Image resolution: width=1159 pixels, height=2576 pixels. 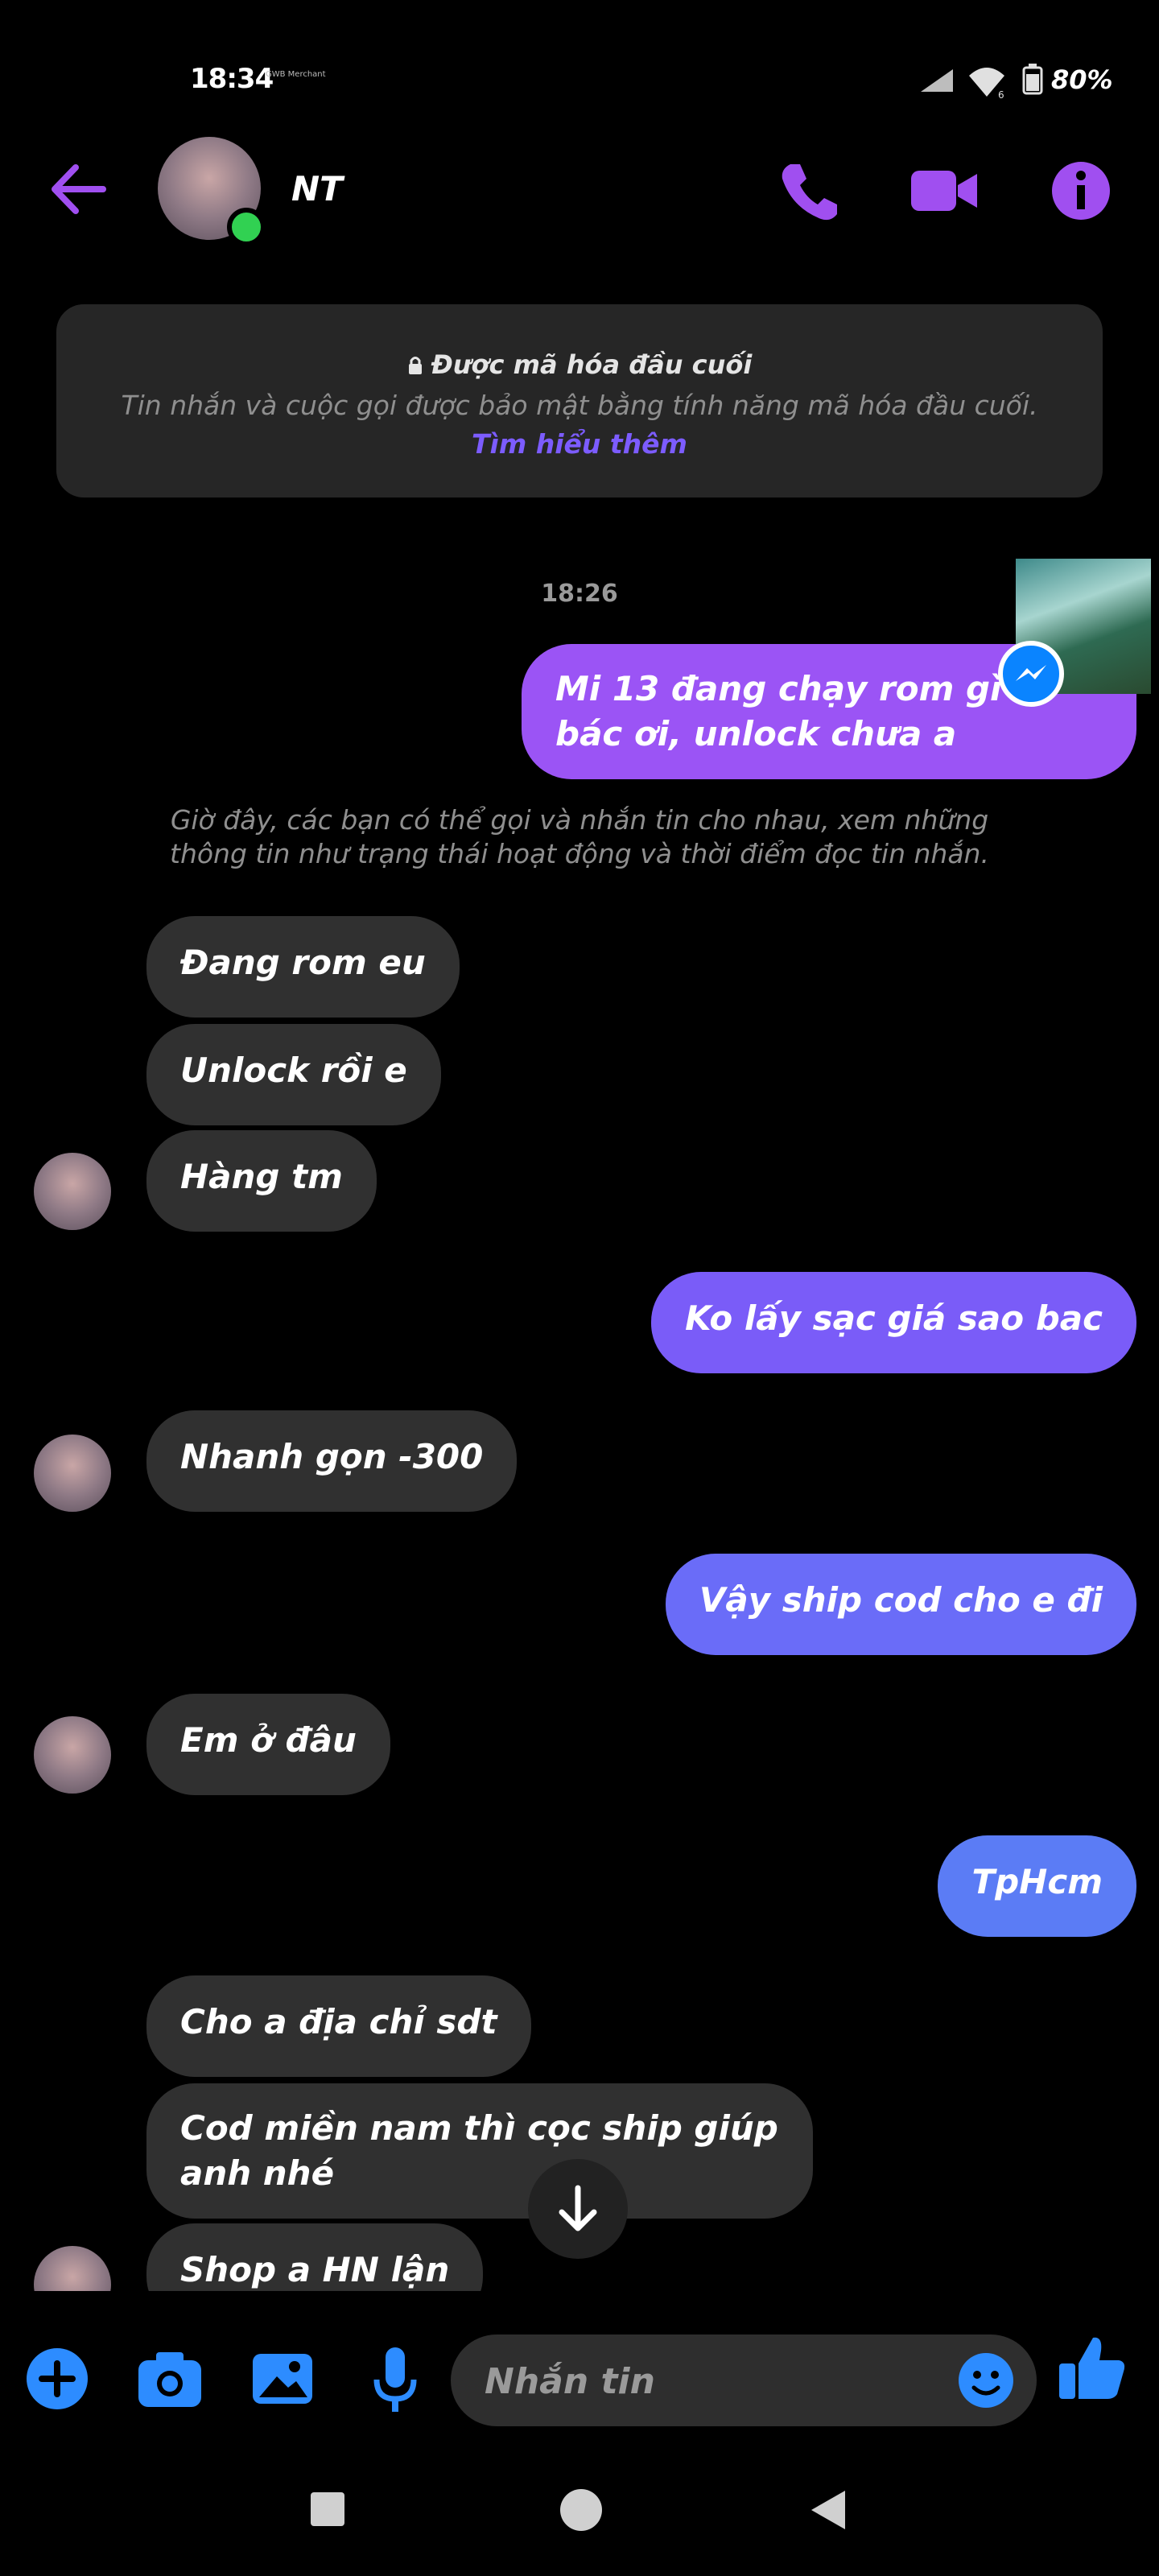 I want to click on svg-text: 6, so click(x=1001, y=93).